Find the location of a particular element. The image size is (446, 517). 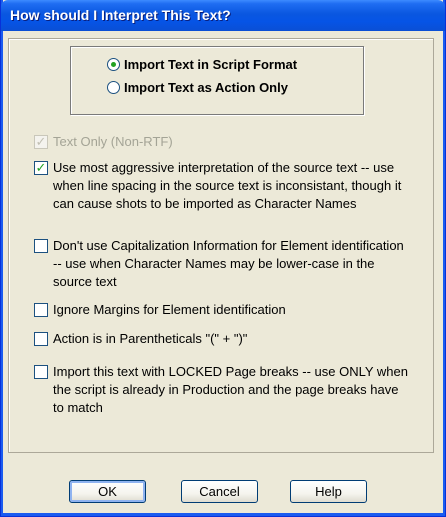

title-bar: How should I Interpret This Text? is located at coordinates (223, 15).